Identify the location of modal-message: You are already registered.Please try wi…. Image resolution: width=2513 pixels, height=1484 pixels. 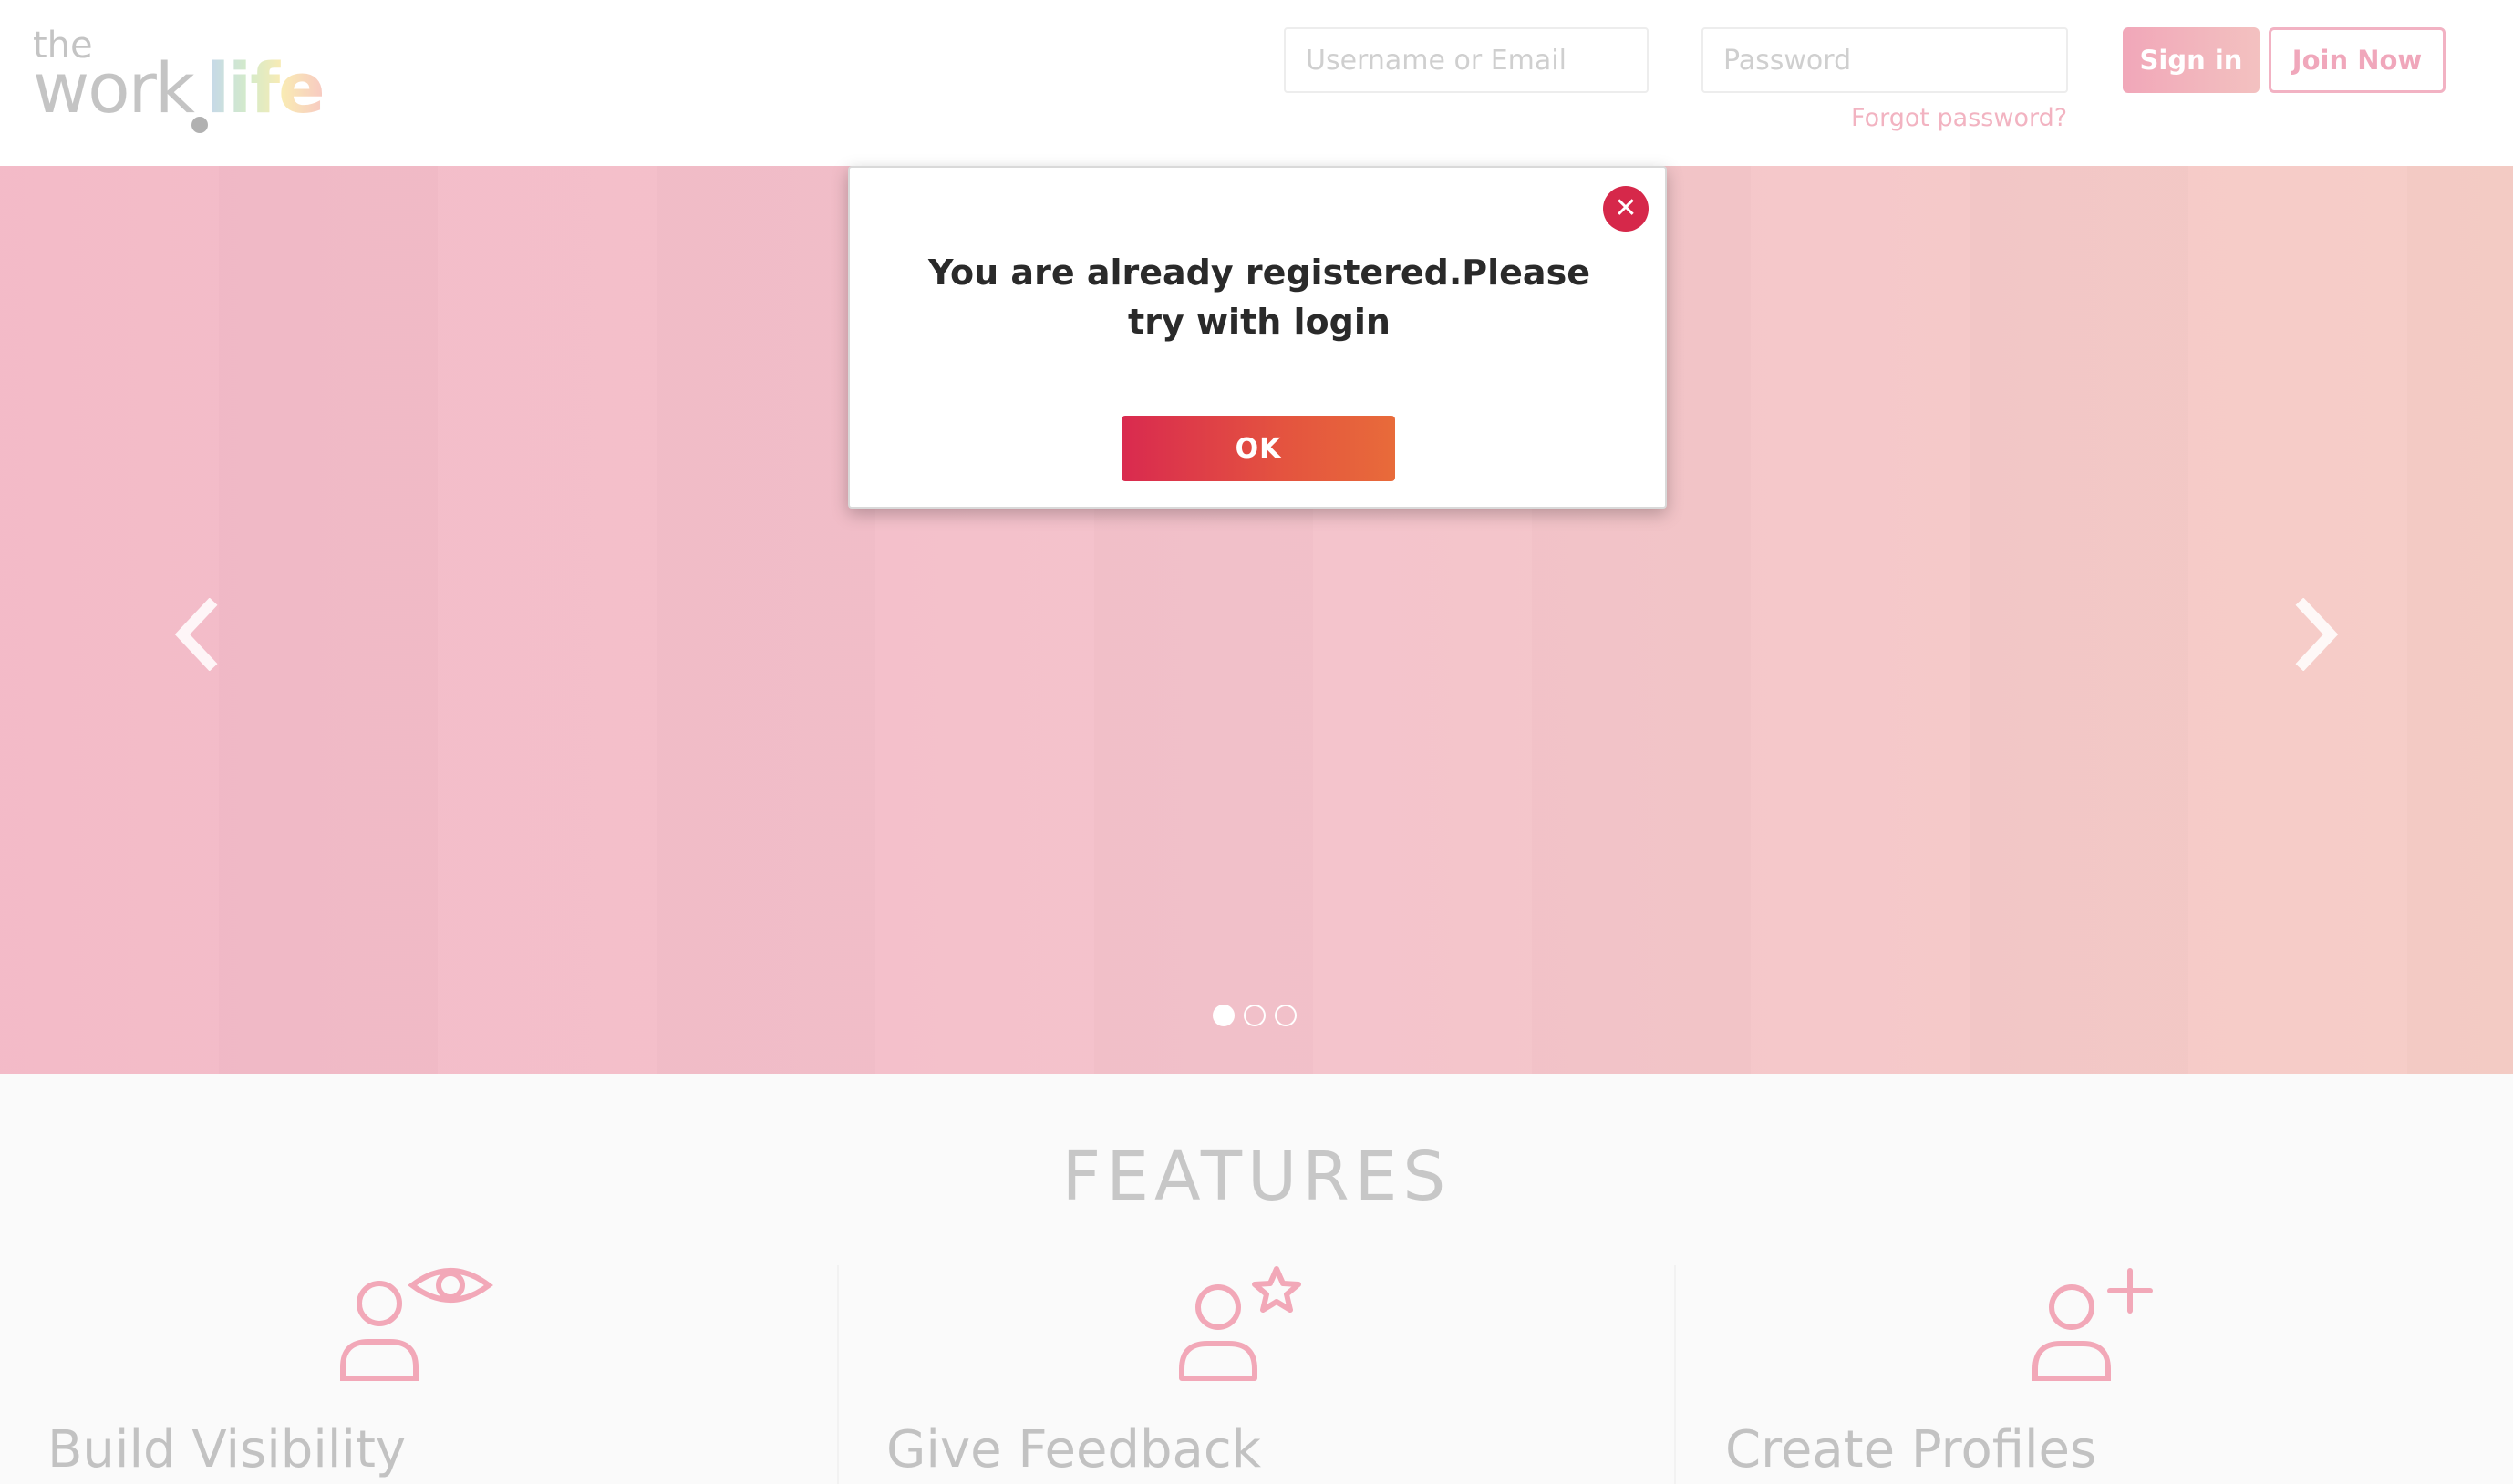
(1259, 297).